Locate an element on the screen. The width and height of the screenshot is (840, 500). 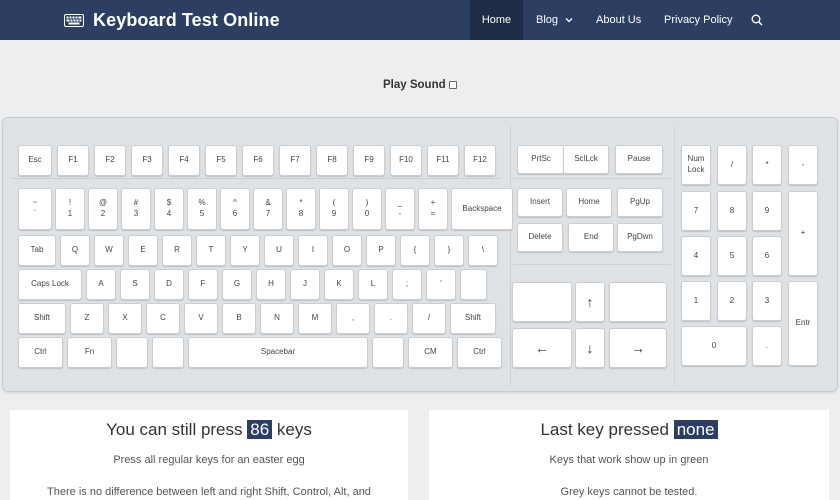
numpad-key-symbol: / is located at coordinates (732, 165).